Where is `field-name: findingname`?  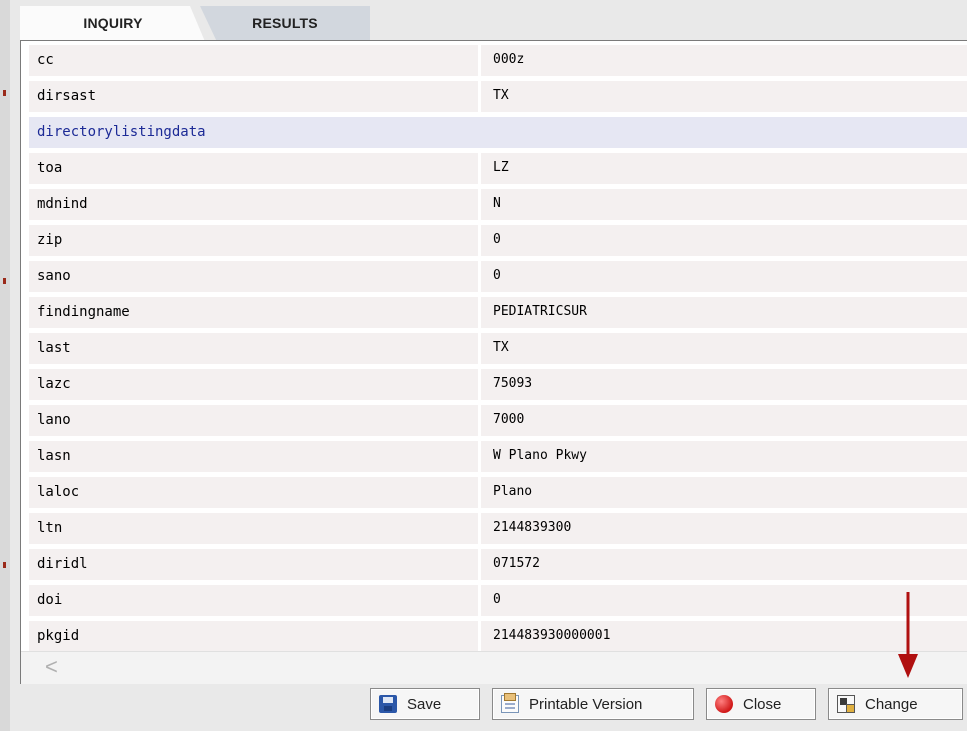
field-name: findingname is located at coordinates (255, 312).